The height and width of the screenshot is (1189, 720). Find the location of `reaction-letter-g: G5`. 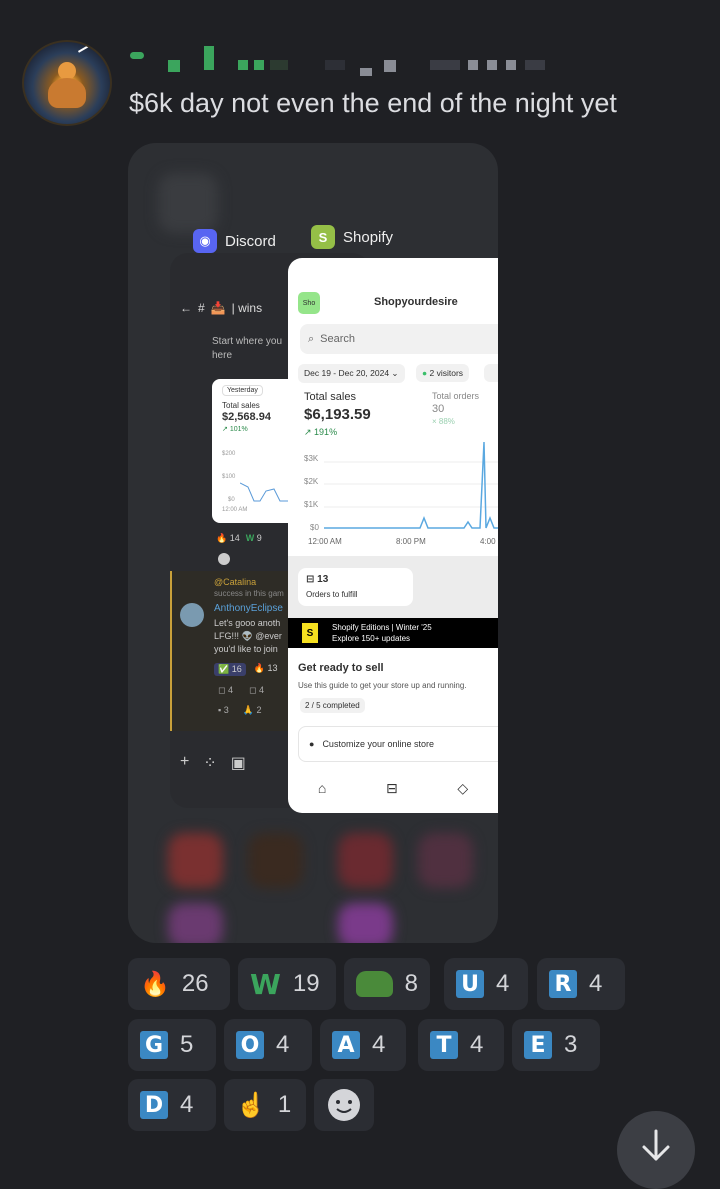

reaction-letter-g: G5 is located at coordinates (172, 1045).